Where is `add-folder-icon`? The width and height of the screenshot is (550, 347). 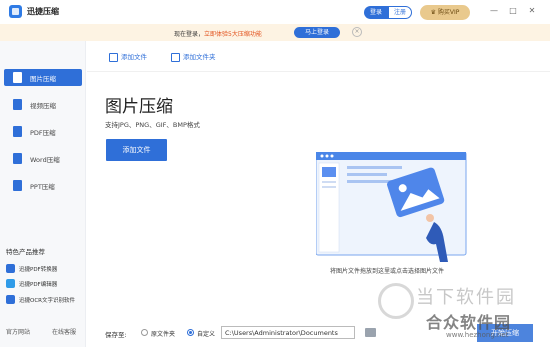
add-folder-icon is located at coordinates (175, 57).